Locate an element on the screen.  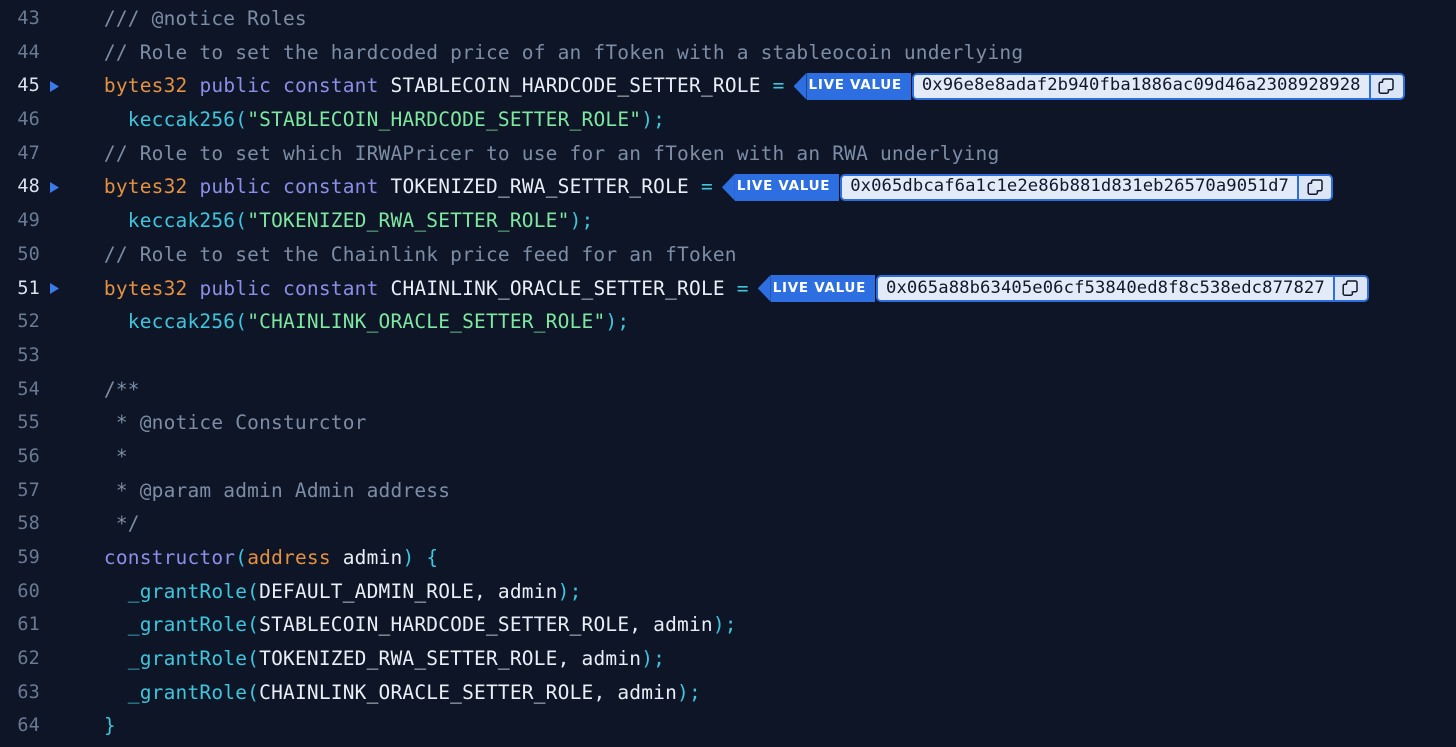
line-number: 54 is located at coordinates (28, 389).